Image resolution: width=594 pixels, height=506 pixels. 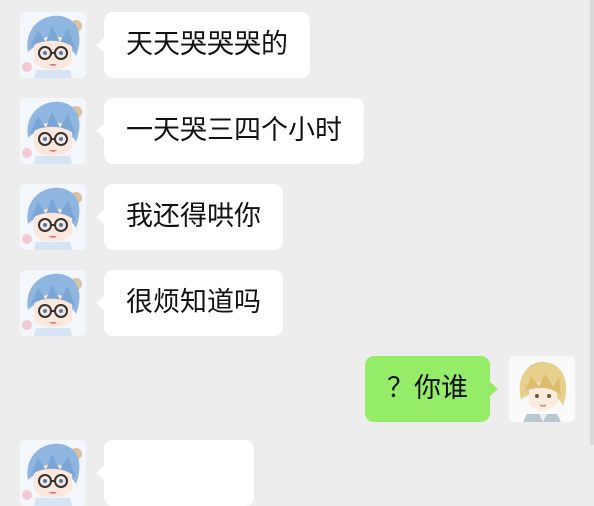 I want to click on message-bubble-incoming: 一天哭三四个小时, so click(x=230, y=131).